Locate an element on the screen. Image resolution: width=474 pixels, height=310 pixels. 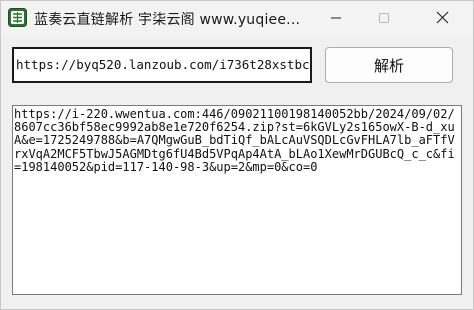
close-button is located at coordinates (442, 18).